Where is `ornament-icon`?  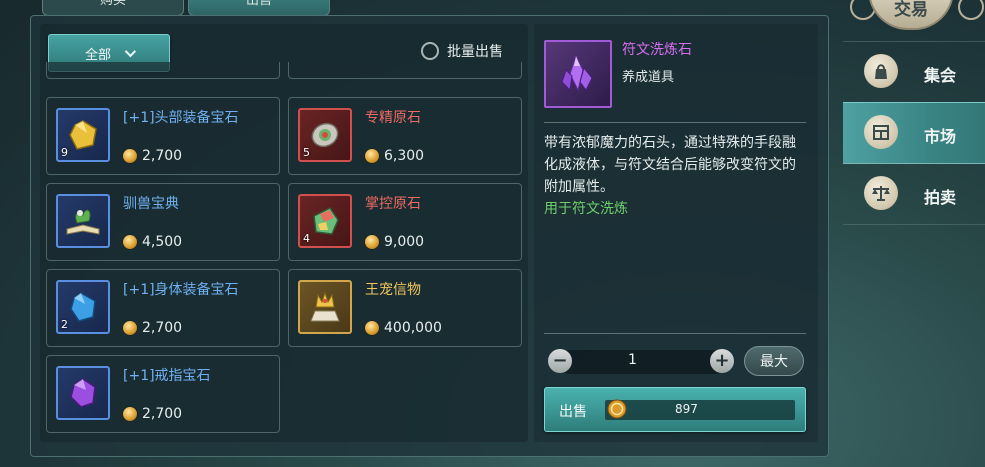 ornament-icon is located at coordinates (971, 10).